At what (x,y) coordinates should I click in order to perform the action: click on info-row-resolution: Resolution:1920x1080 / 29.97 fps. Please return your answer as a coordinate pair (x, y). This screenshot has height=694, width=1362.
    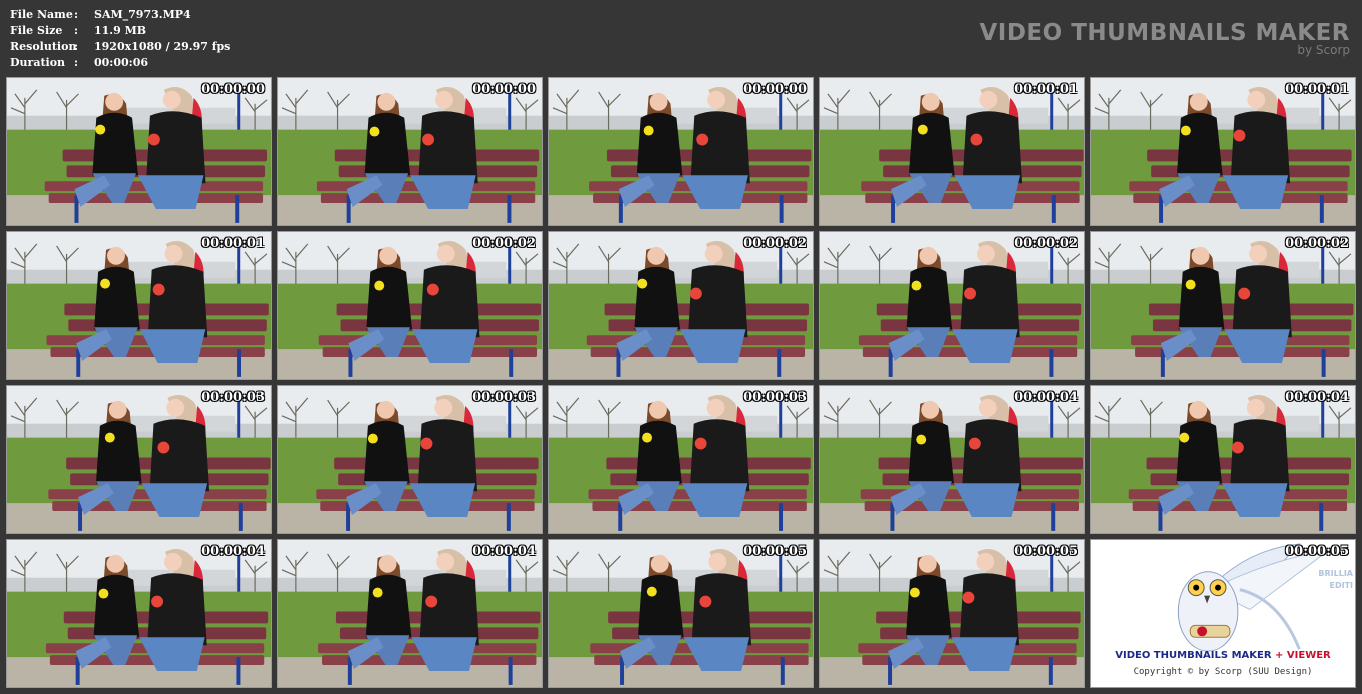
    Looking at the image, I should click on (120, 46).